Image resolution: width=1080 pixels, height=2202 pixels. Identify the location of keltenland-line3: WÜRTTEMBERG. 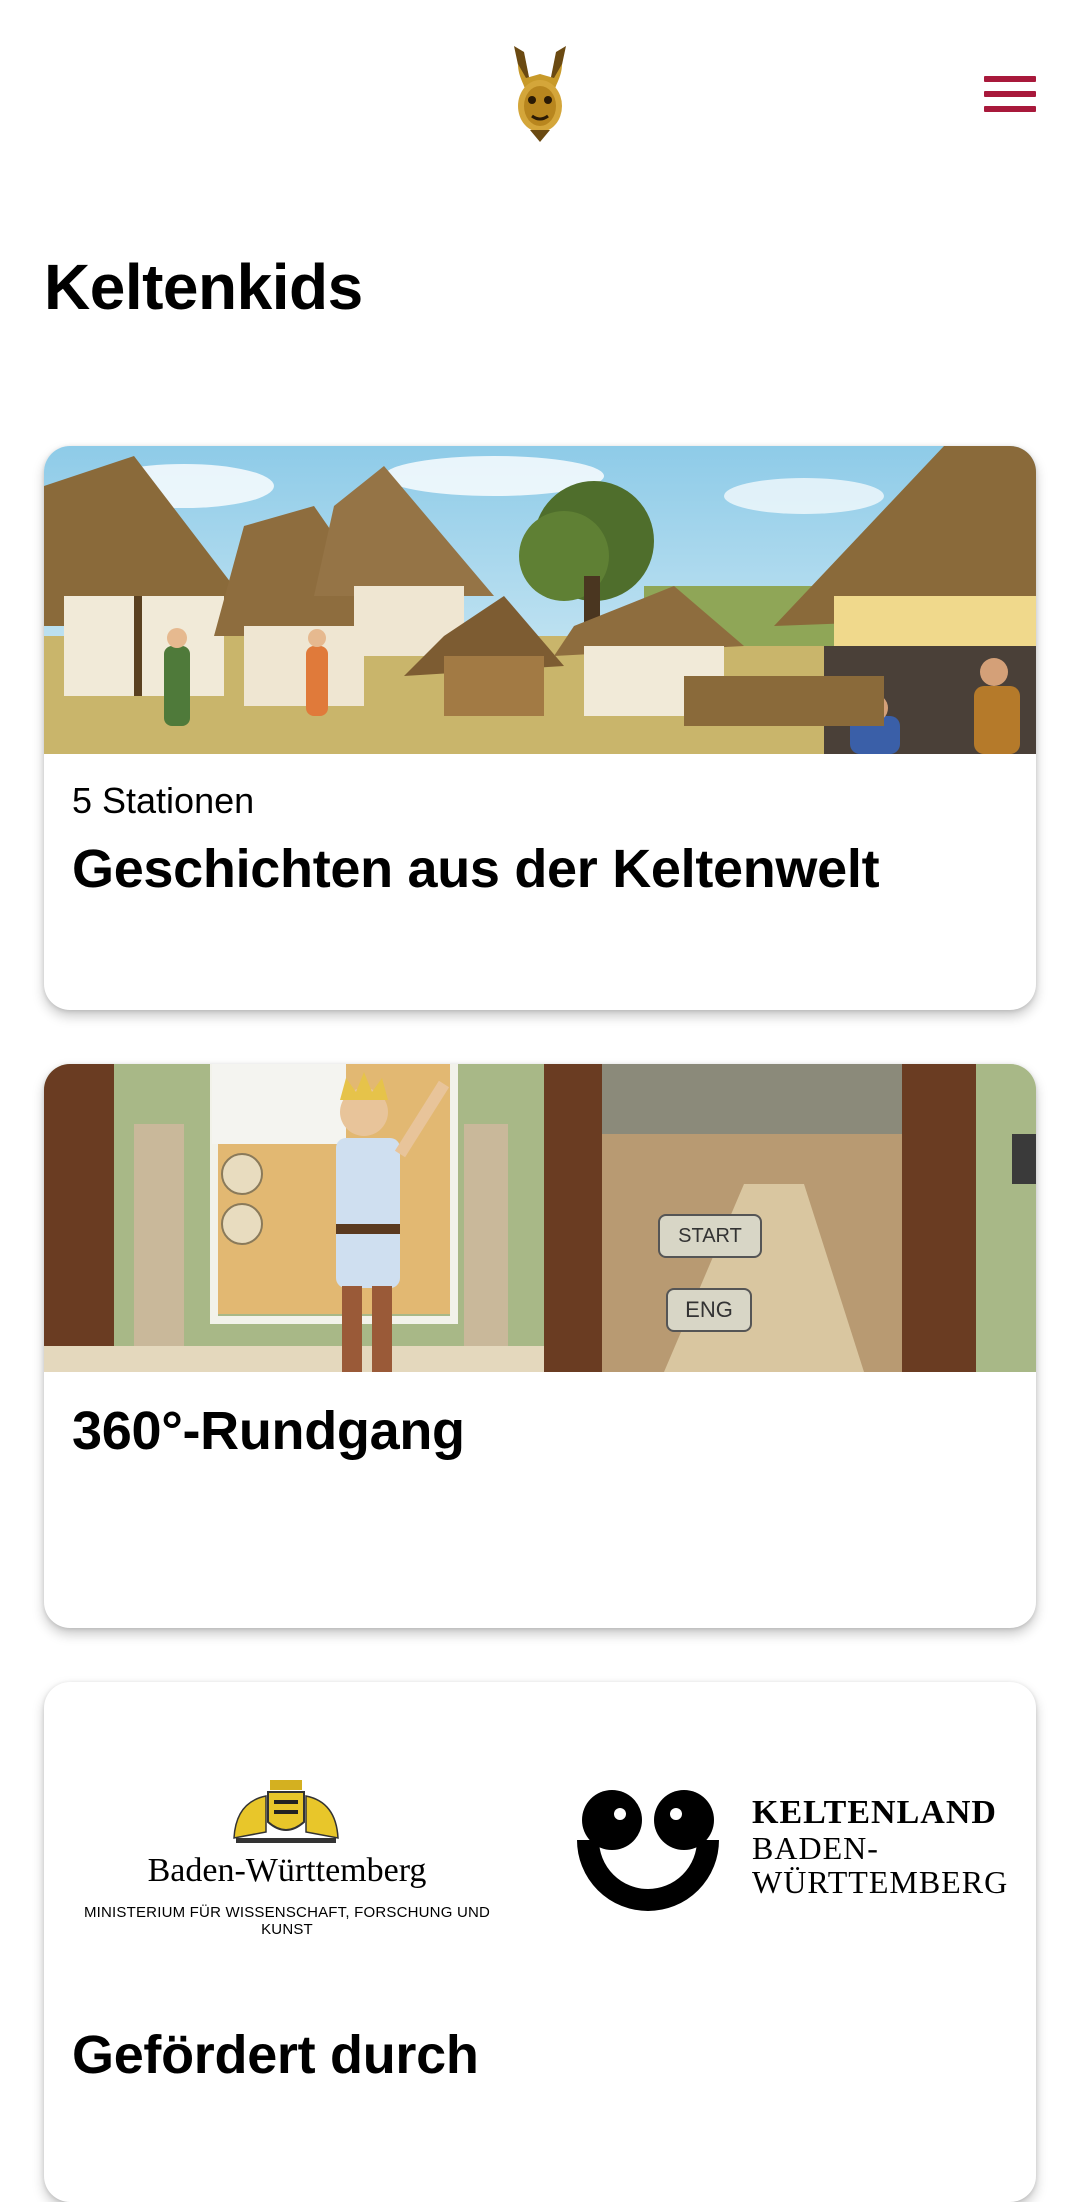
(880, 1882).